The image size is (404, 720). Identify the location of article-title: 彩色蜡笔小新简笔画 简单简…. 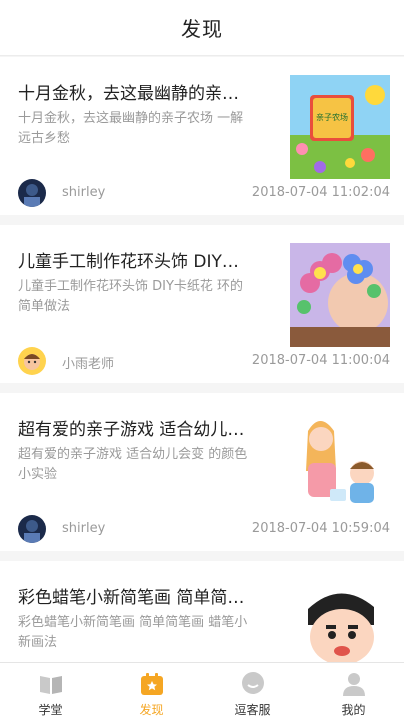
(146, 595).